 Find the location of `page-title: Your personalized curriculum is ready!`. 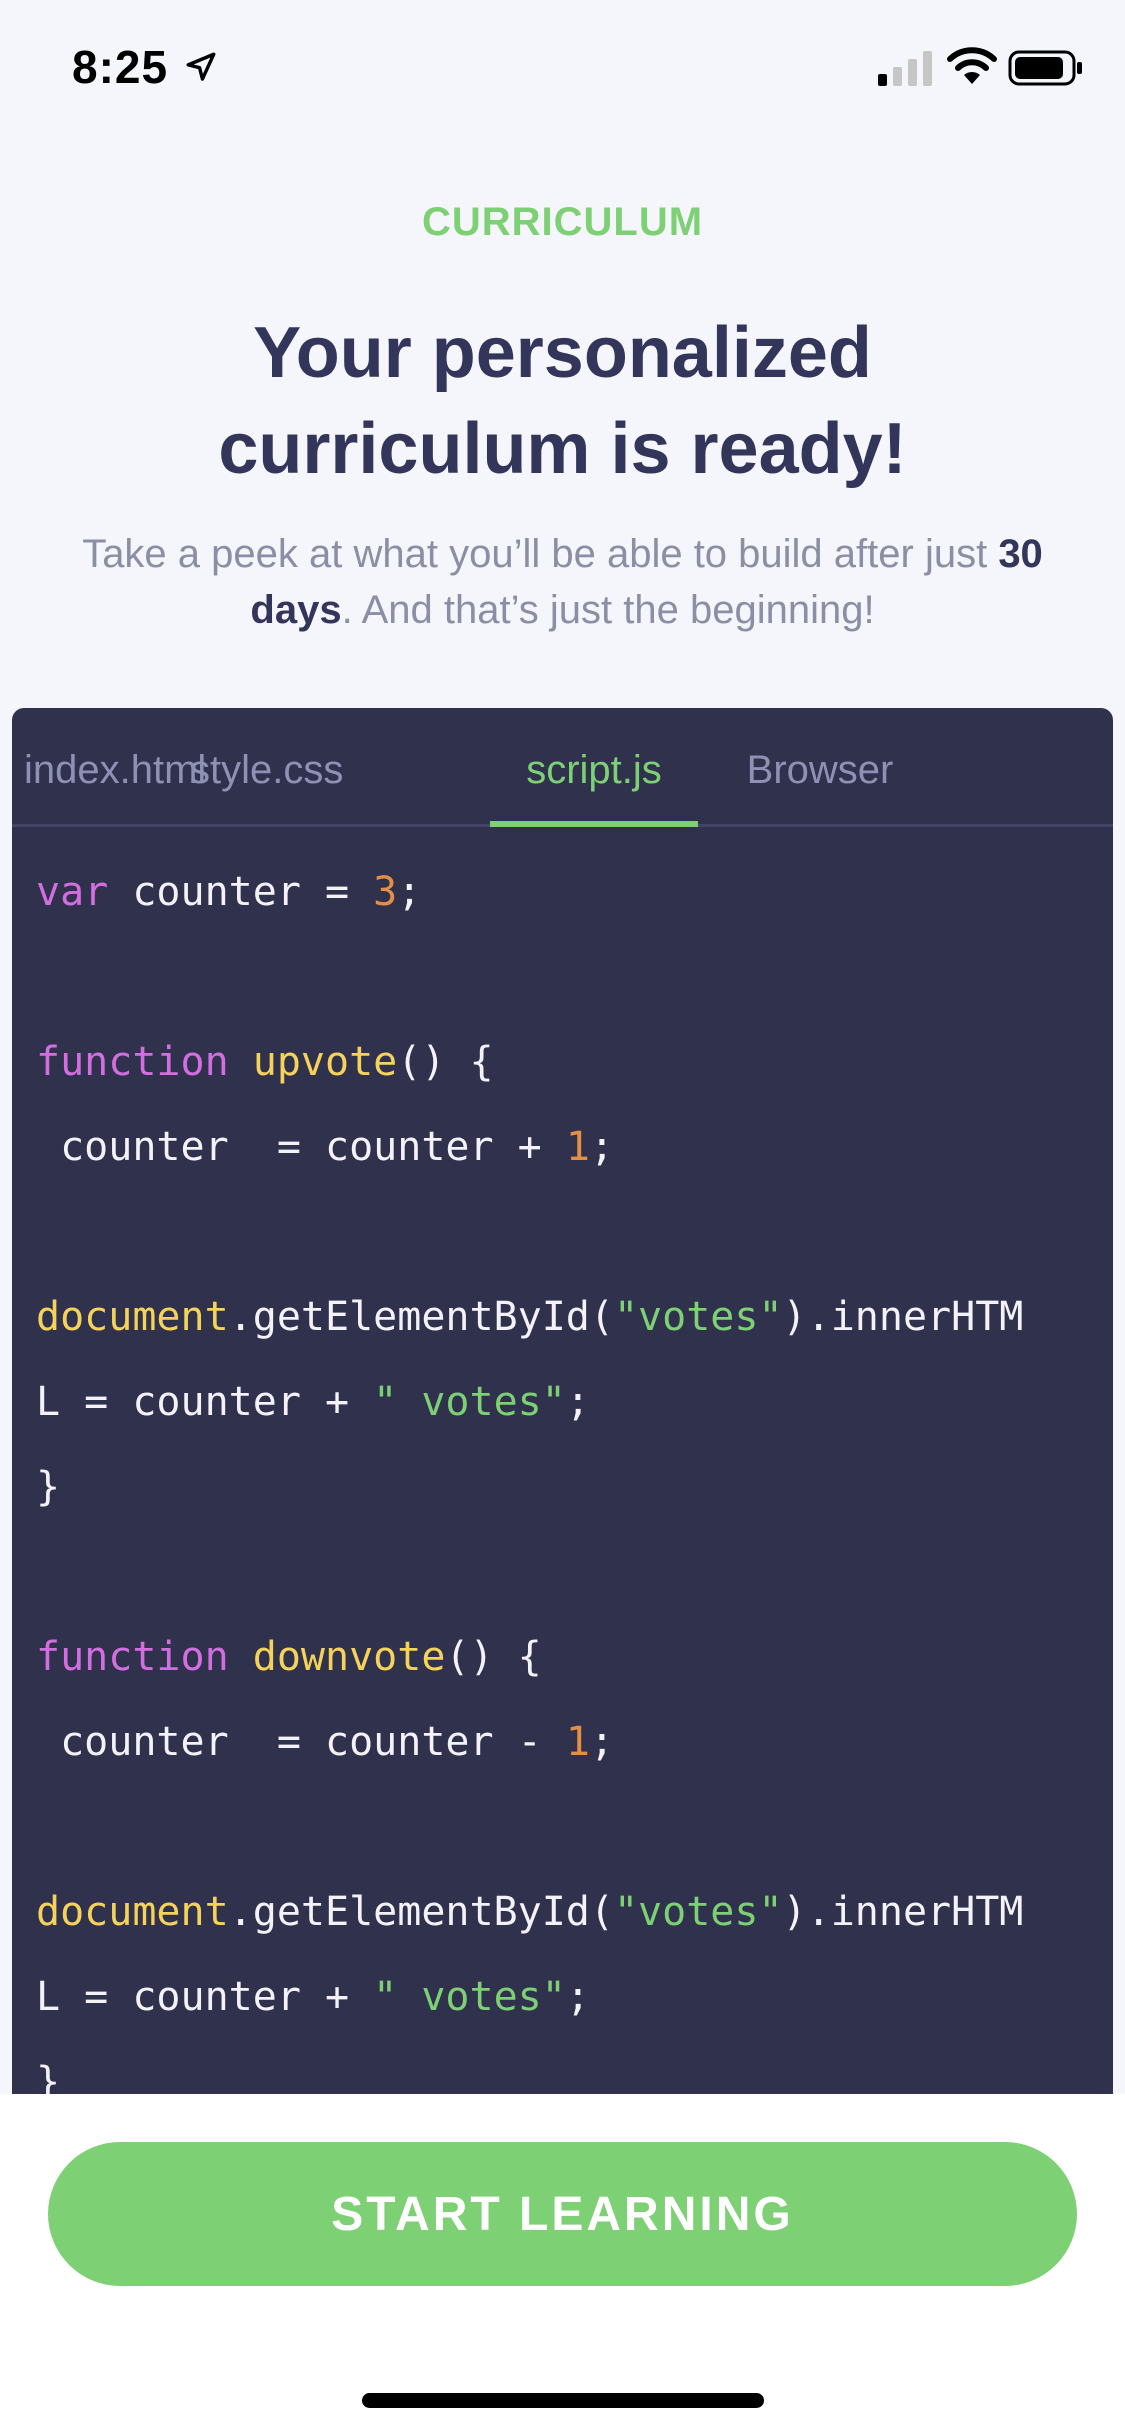

page-title: Your personalized curriculum is ready! is located at coordinates (562, 401).